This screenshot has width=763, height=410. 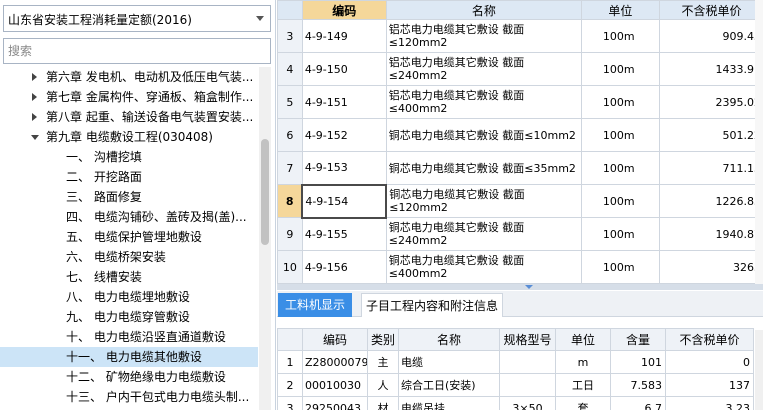 I want to click on col-header-price: 不含税单价, so click(x=710, y=10).